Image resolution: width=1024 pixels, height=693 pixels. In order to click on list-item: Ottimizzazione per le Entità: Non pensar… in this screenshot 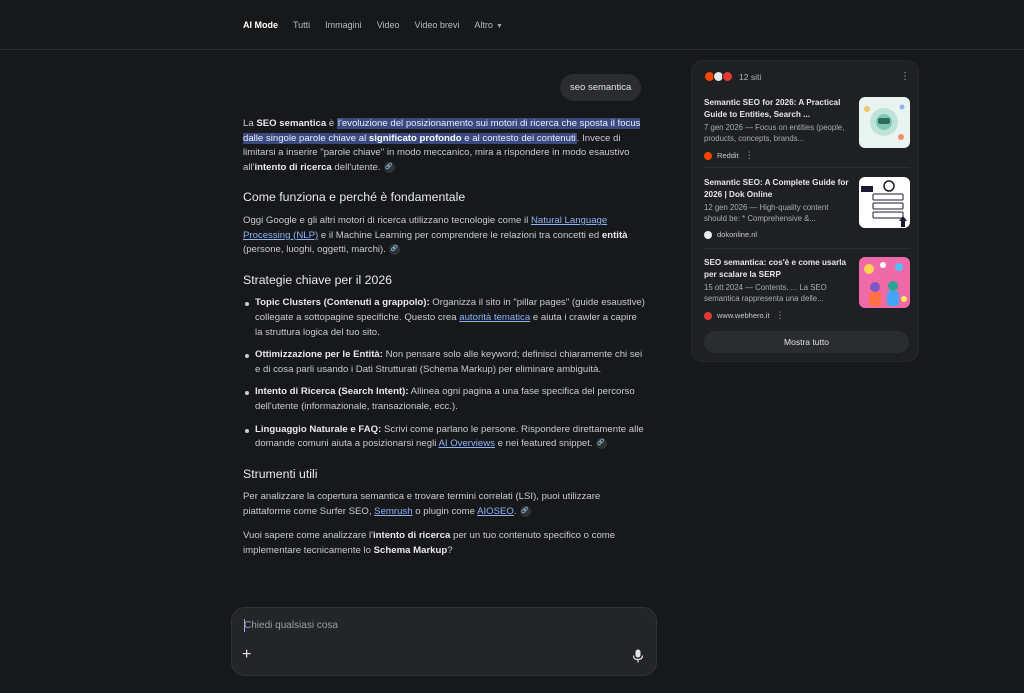, I will do `click(444, 362)`.